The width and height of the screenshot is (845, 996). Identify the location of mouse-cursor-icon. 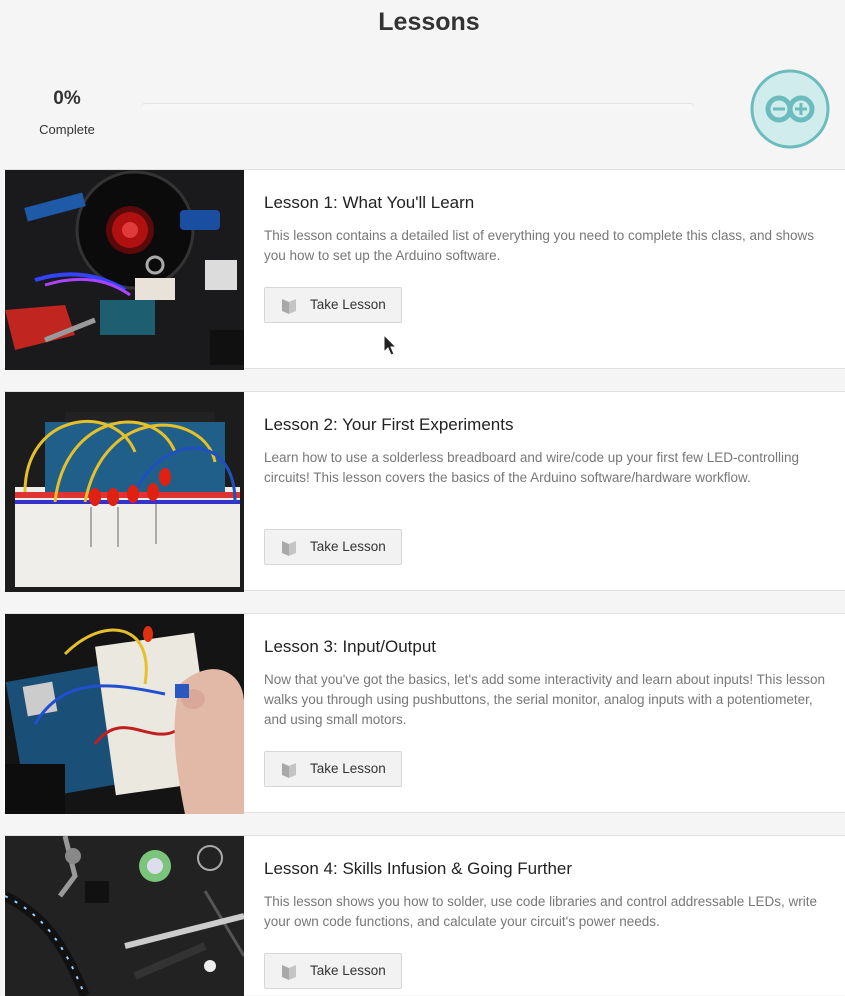
(390, 345).